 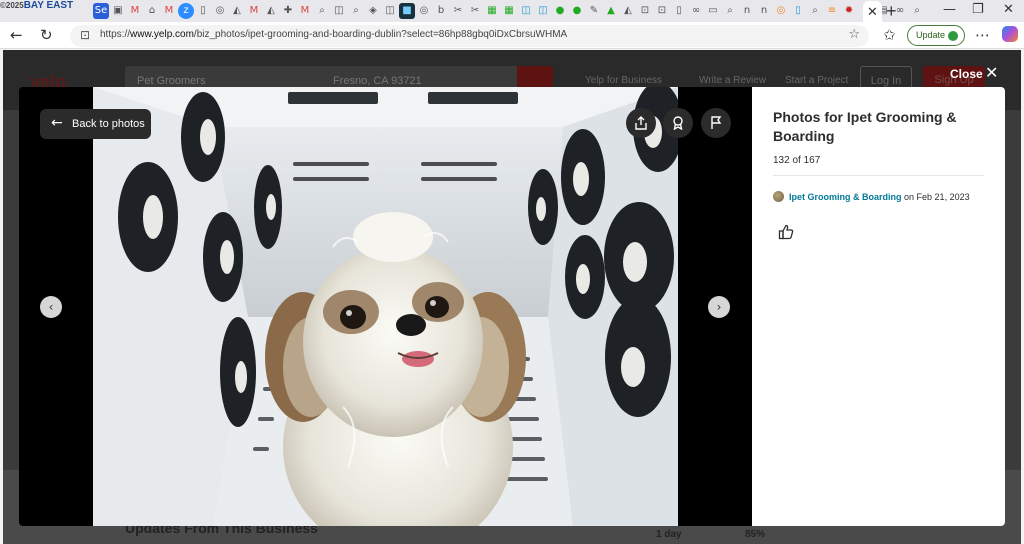 What do you see at coordinates (57, 123) in the screenshot?
I see `arrow-left-icon: ←` at bounding box center [57, 123].